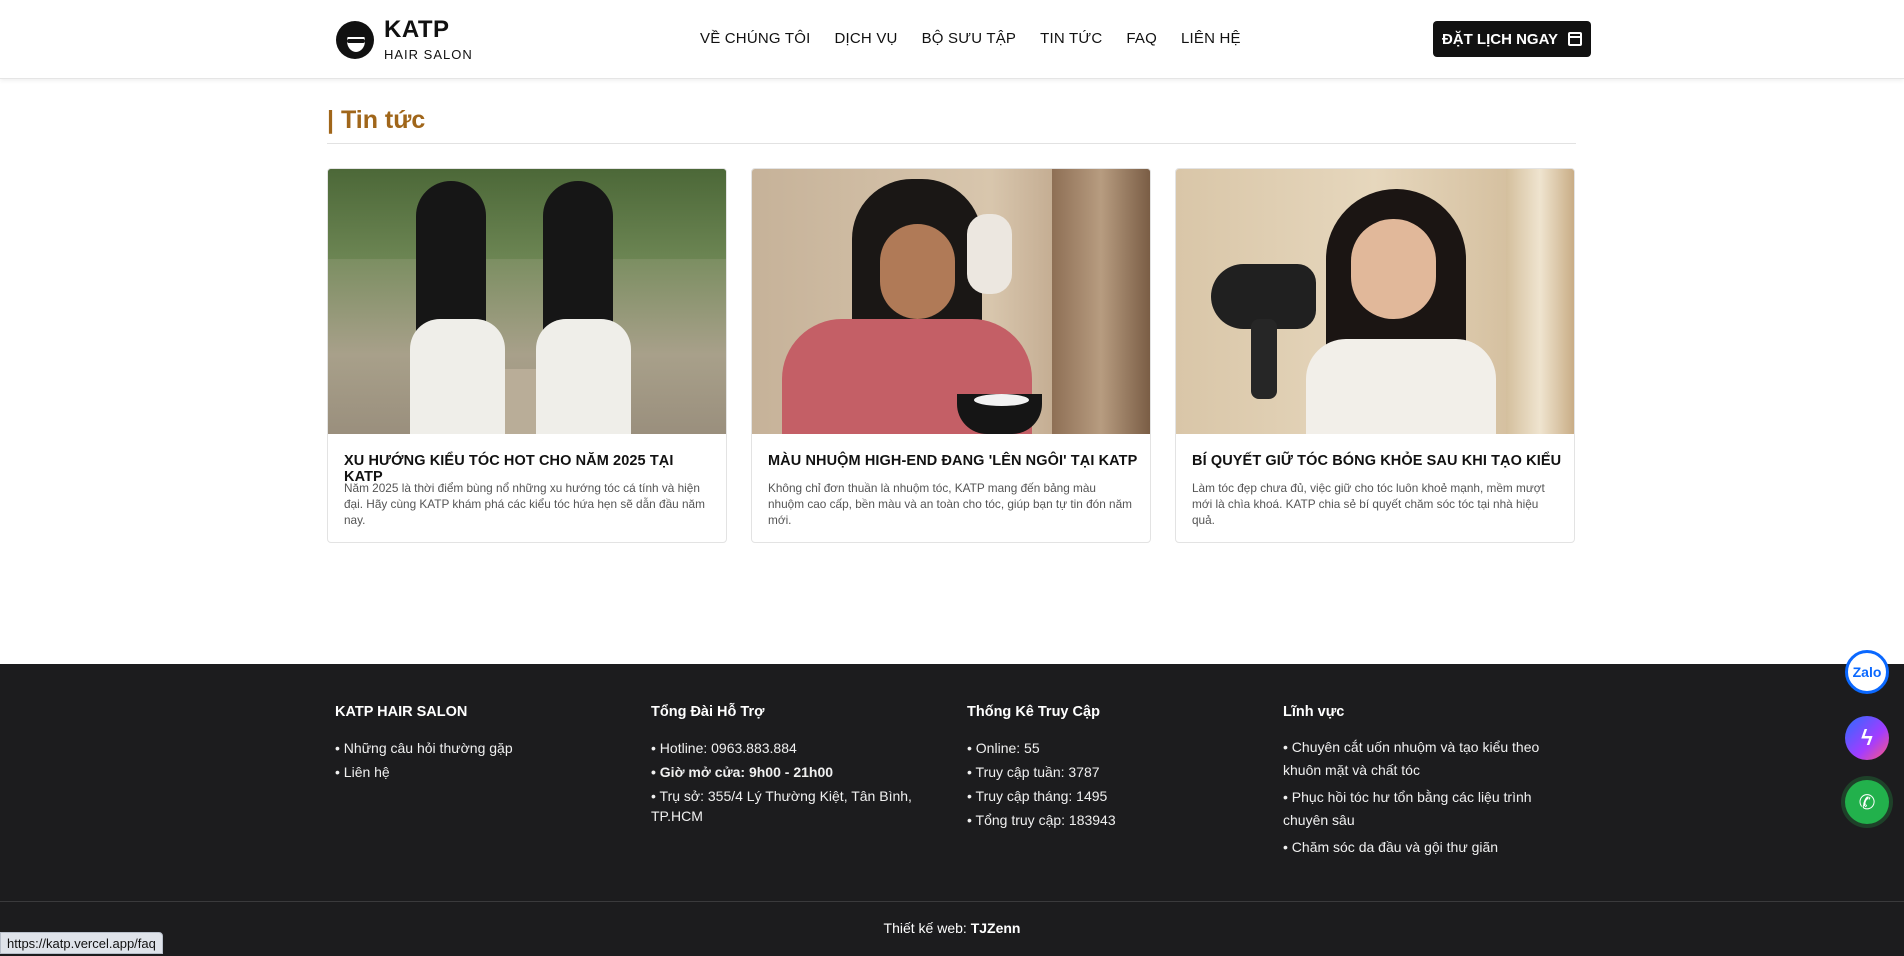 Image resolution: width=1904 pixels, height=956 pixels. Describe the element at coordinates (951, 143) in the screenshot. I see `section-divider` at that location.